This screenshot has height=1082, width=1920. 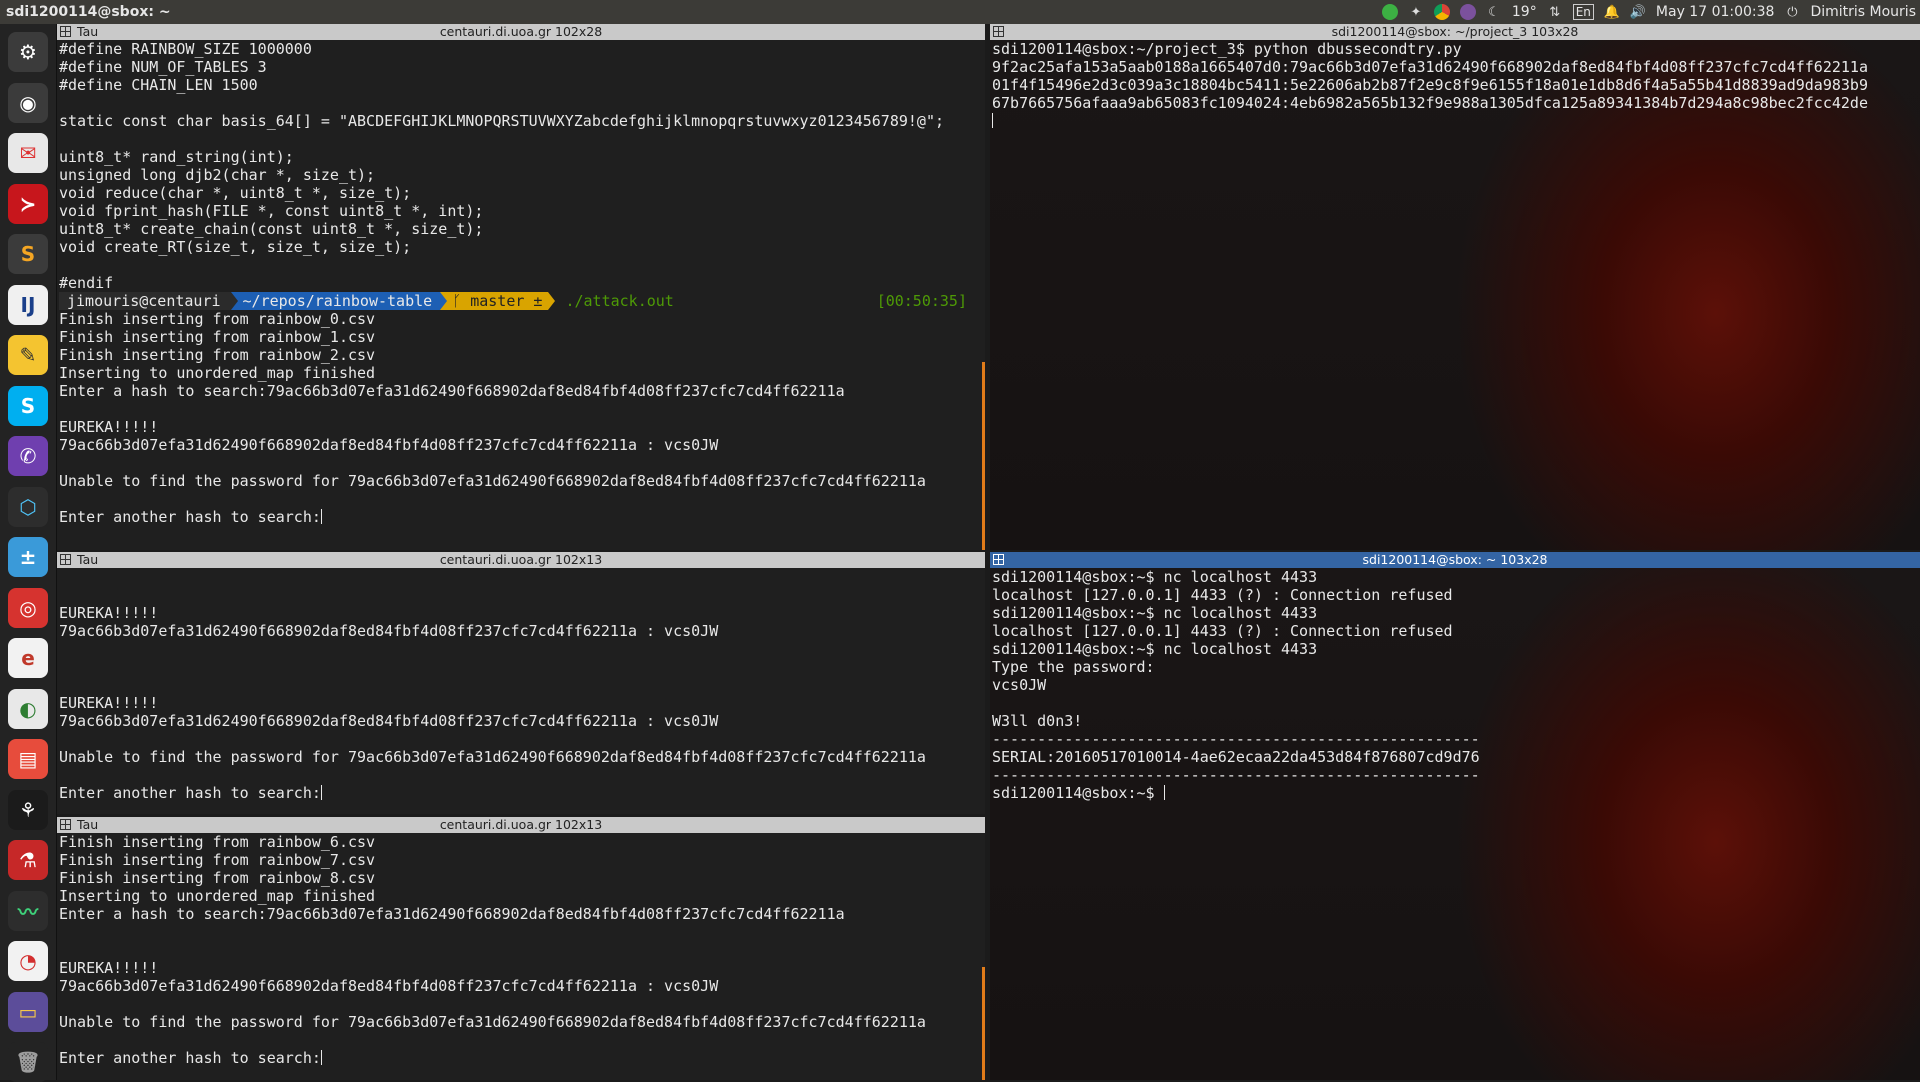 I want to click on calculator-glyph: ±, so click(x=28, y=557).